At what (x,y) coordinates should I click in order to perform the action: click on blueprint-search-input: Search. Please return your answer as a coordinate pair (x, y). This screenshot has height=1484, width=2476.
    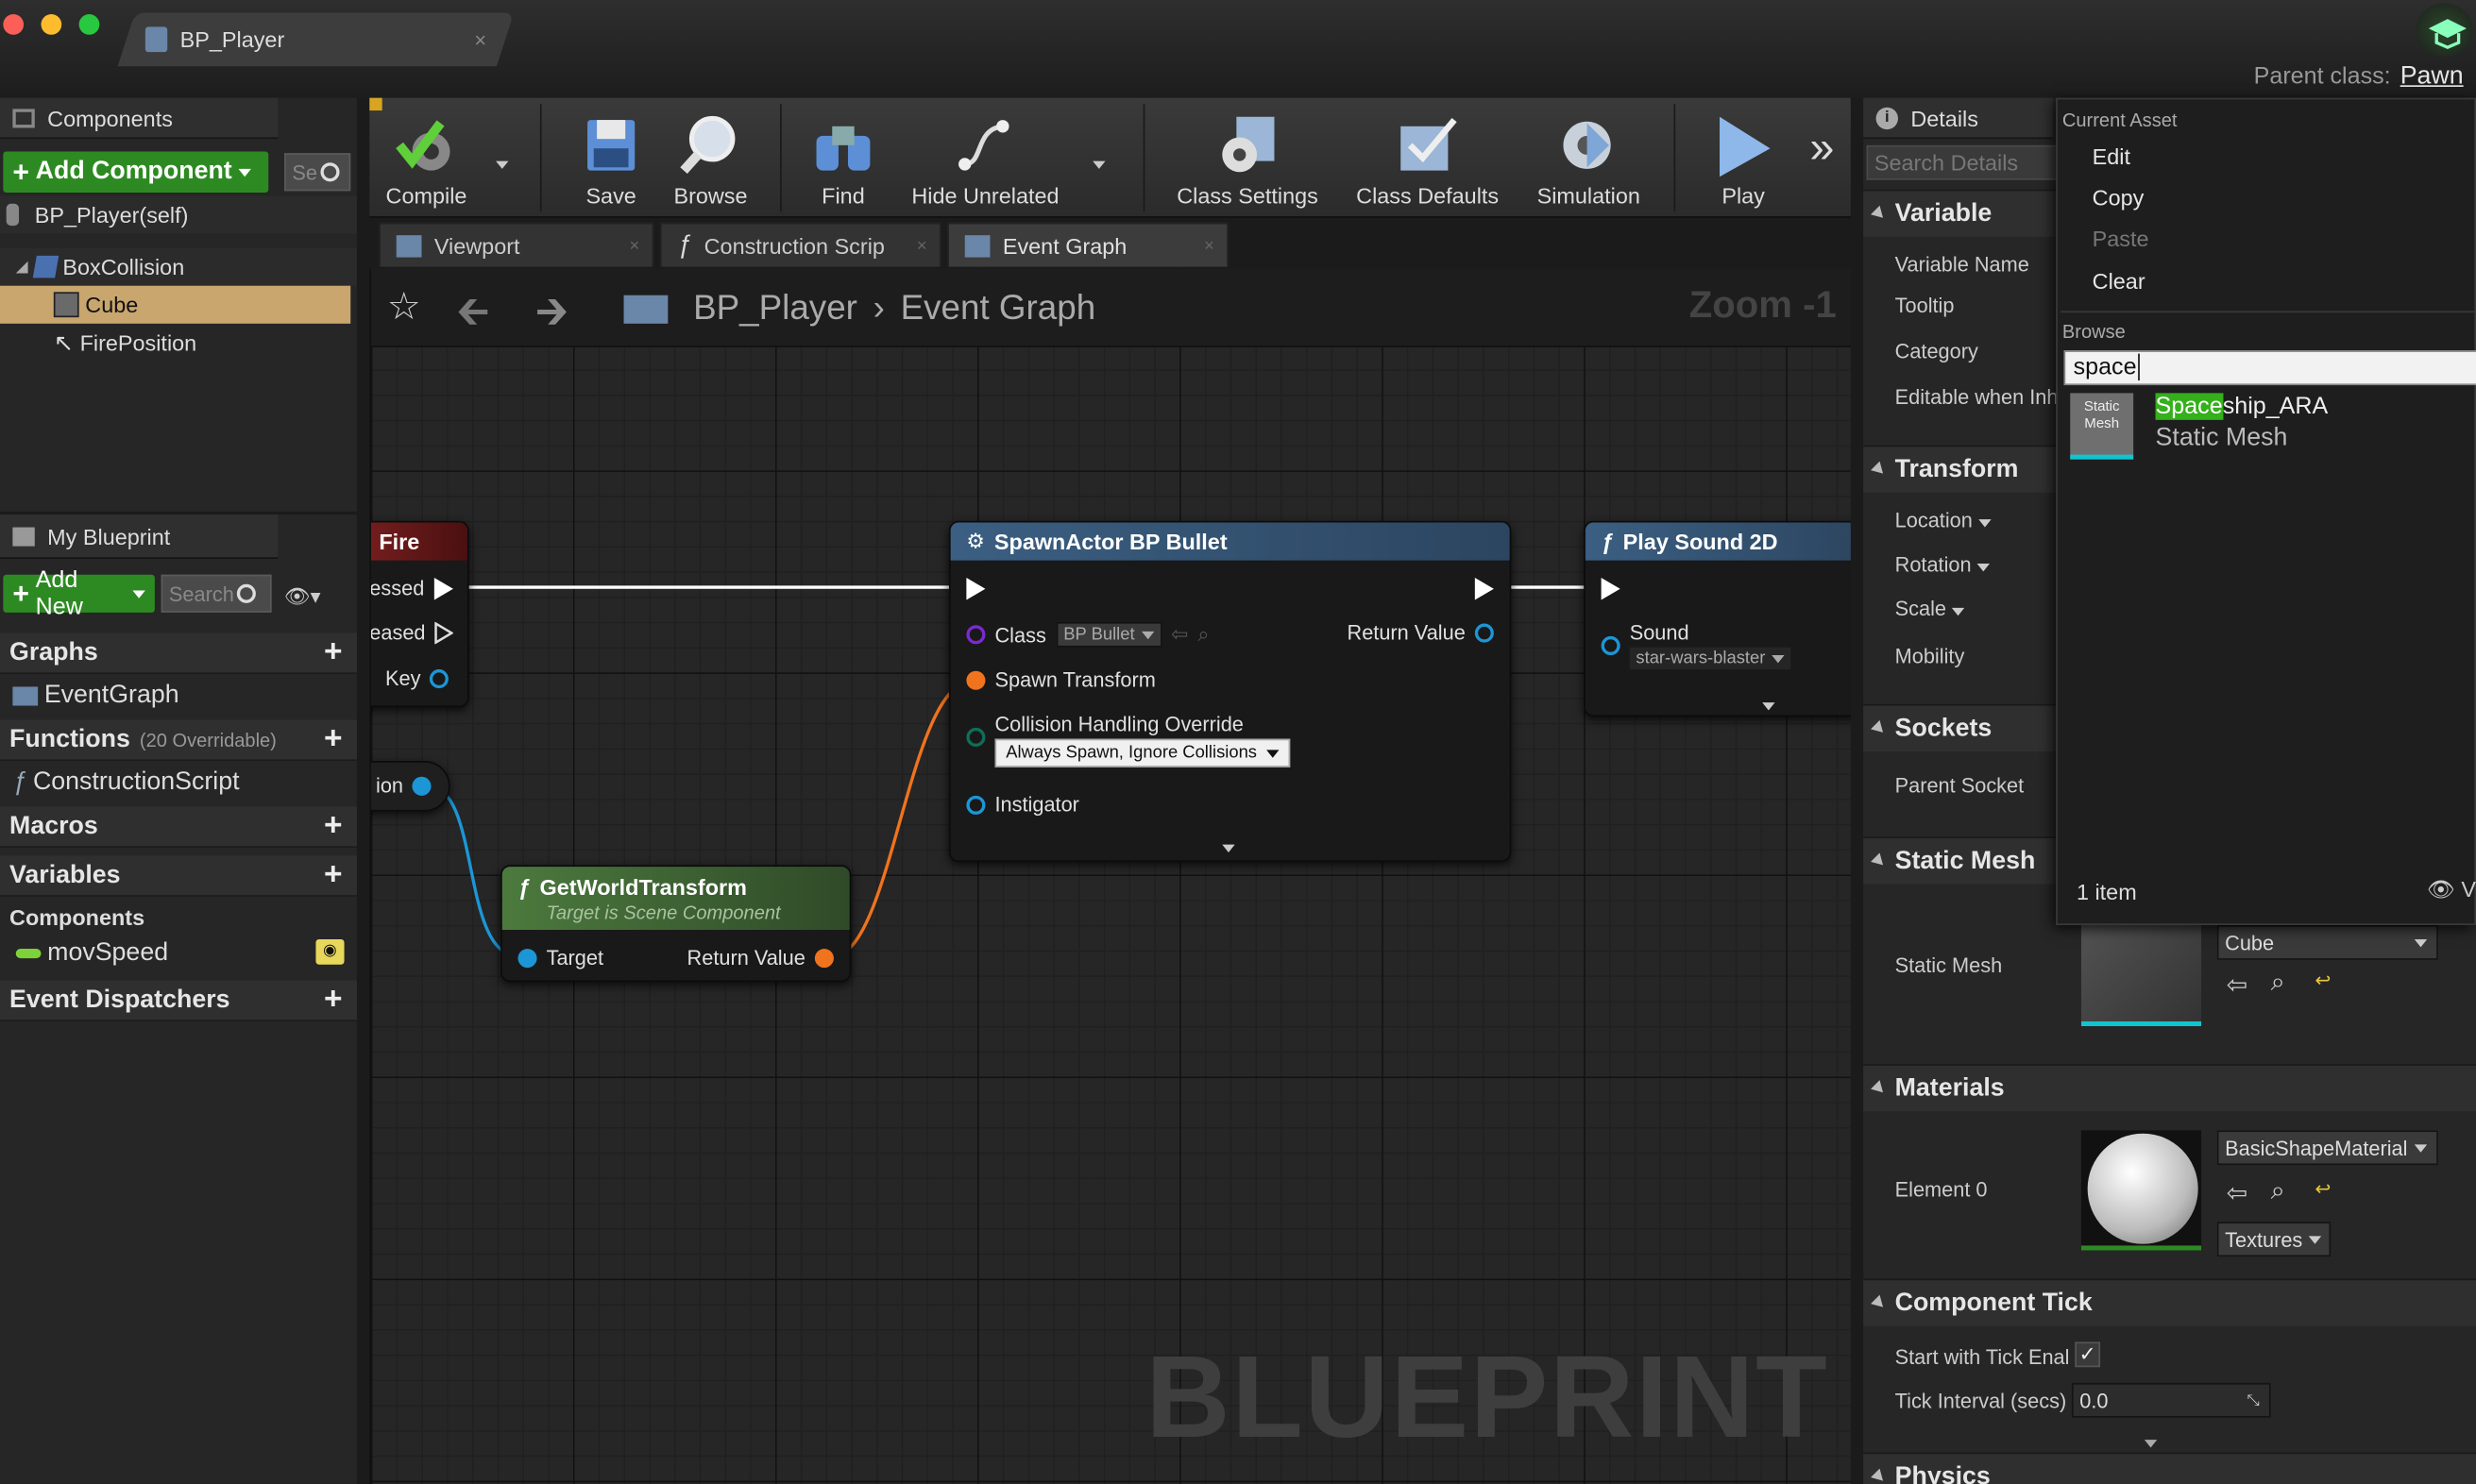
    Looking at the image, I should click on (217, 593).